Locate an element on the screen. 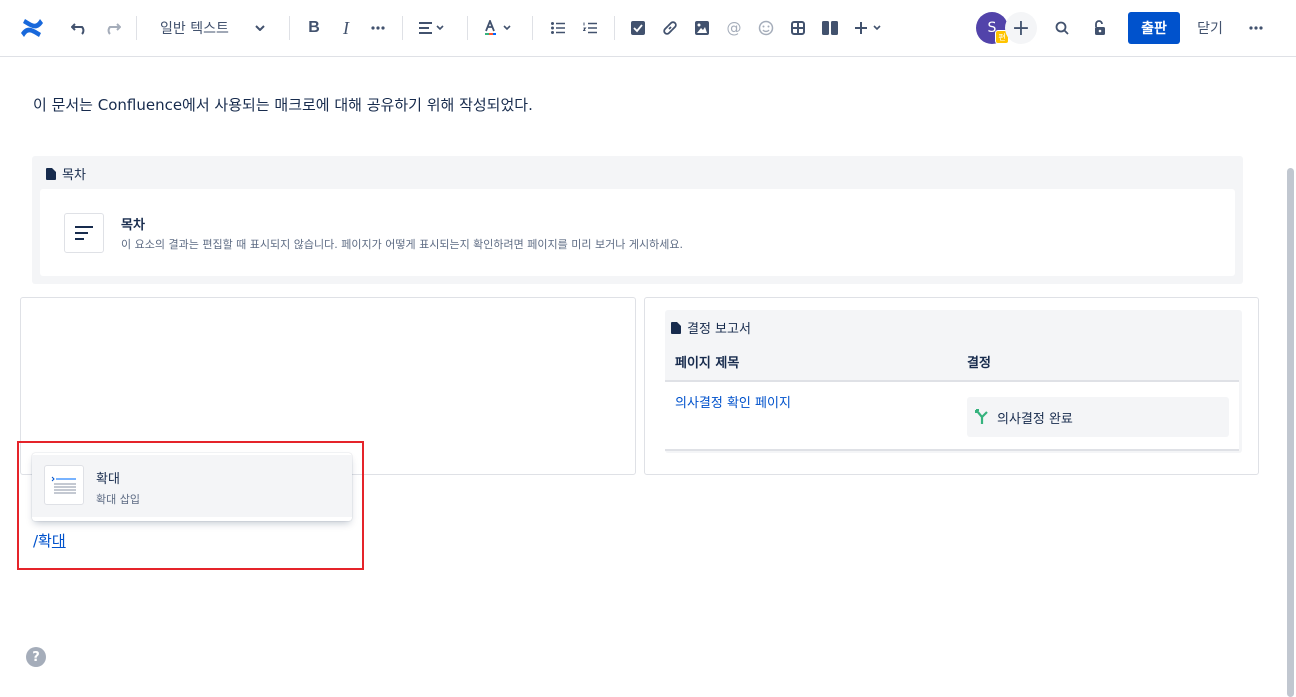 The image size is (1296, 697). action-item-icon is located at coordinates (638, 28).